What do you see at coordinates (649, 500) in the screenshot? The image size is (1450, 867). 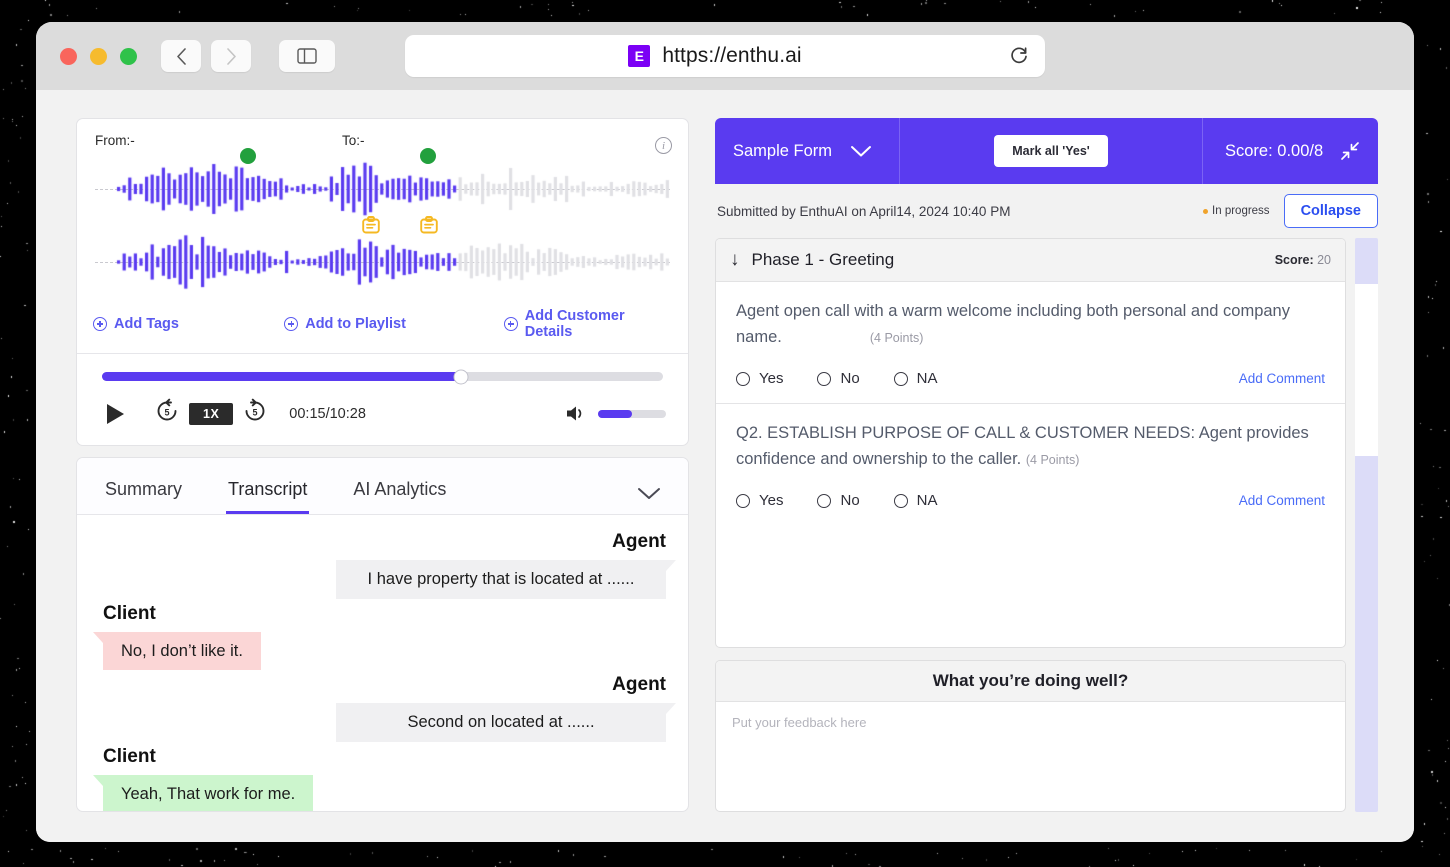 I see `collapse-transcript-button` at bounding box center [649, 500].